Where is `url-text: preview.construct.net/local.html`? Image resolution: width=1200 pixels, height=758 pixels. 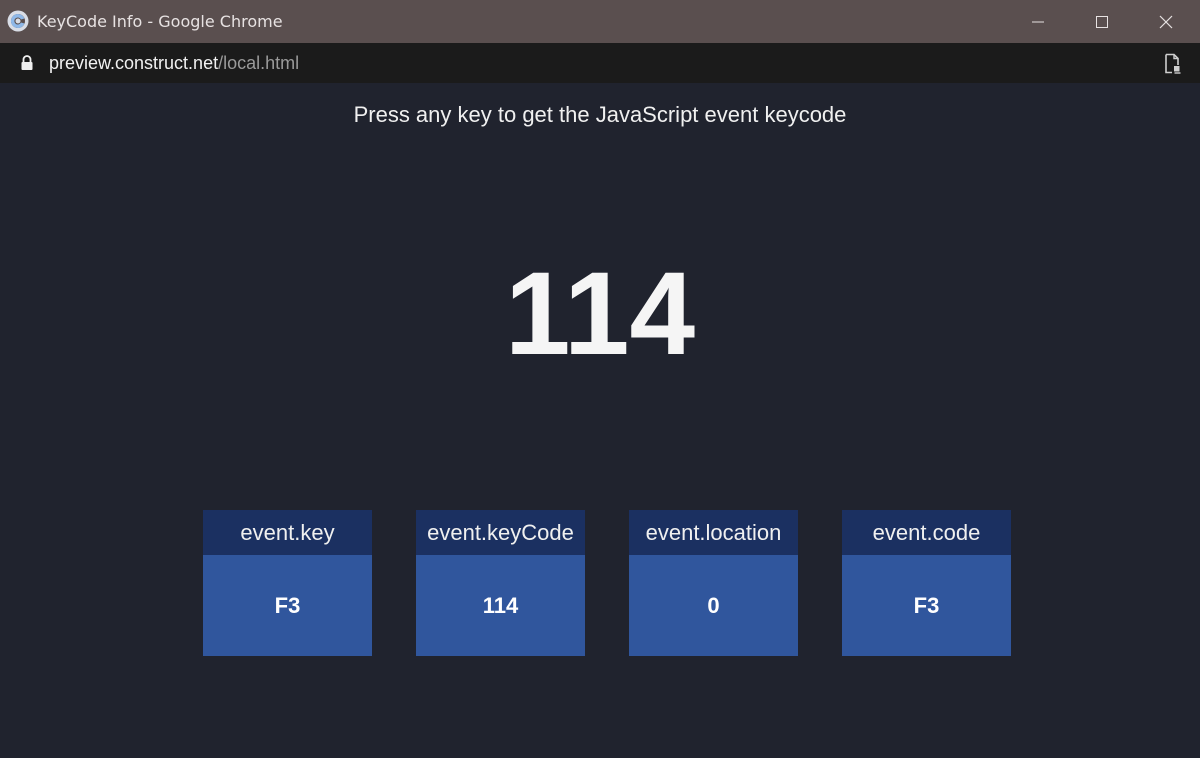 url-text: preview.construct.net/local.html is located at coordinates (174, 63).